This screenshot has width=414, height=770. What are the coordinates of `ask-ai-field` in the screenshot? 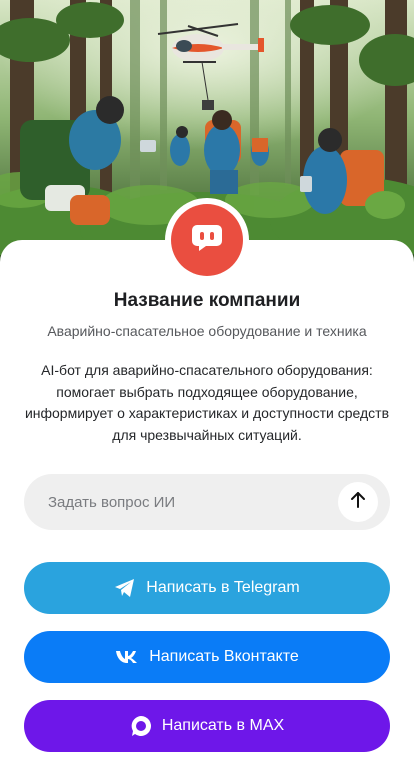 It's located at (207, 502).